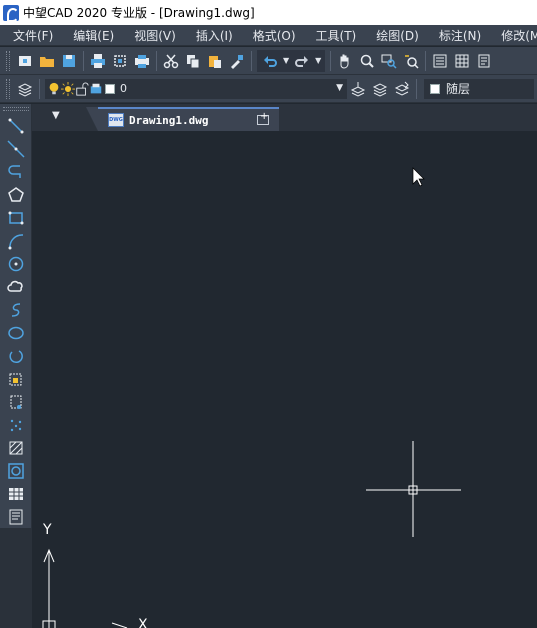  Describe the element at coordinates (110, 88) in the screenshot. I see `layer-color-swatch` at that location.